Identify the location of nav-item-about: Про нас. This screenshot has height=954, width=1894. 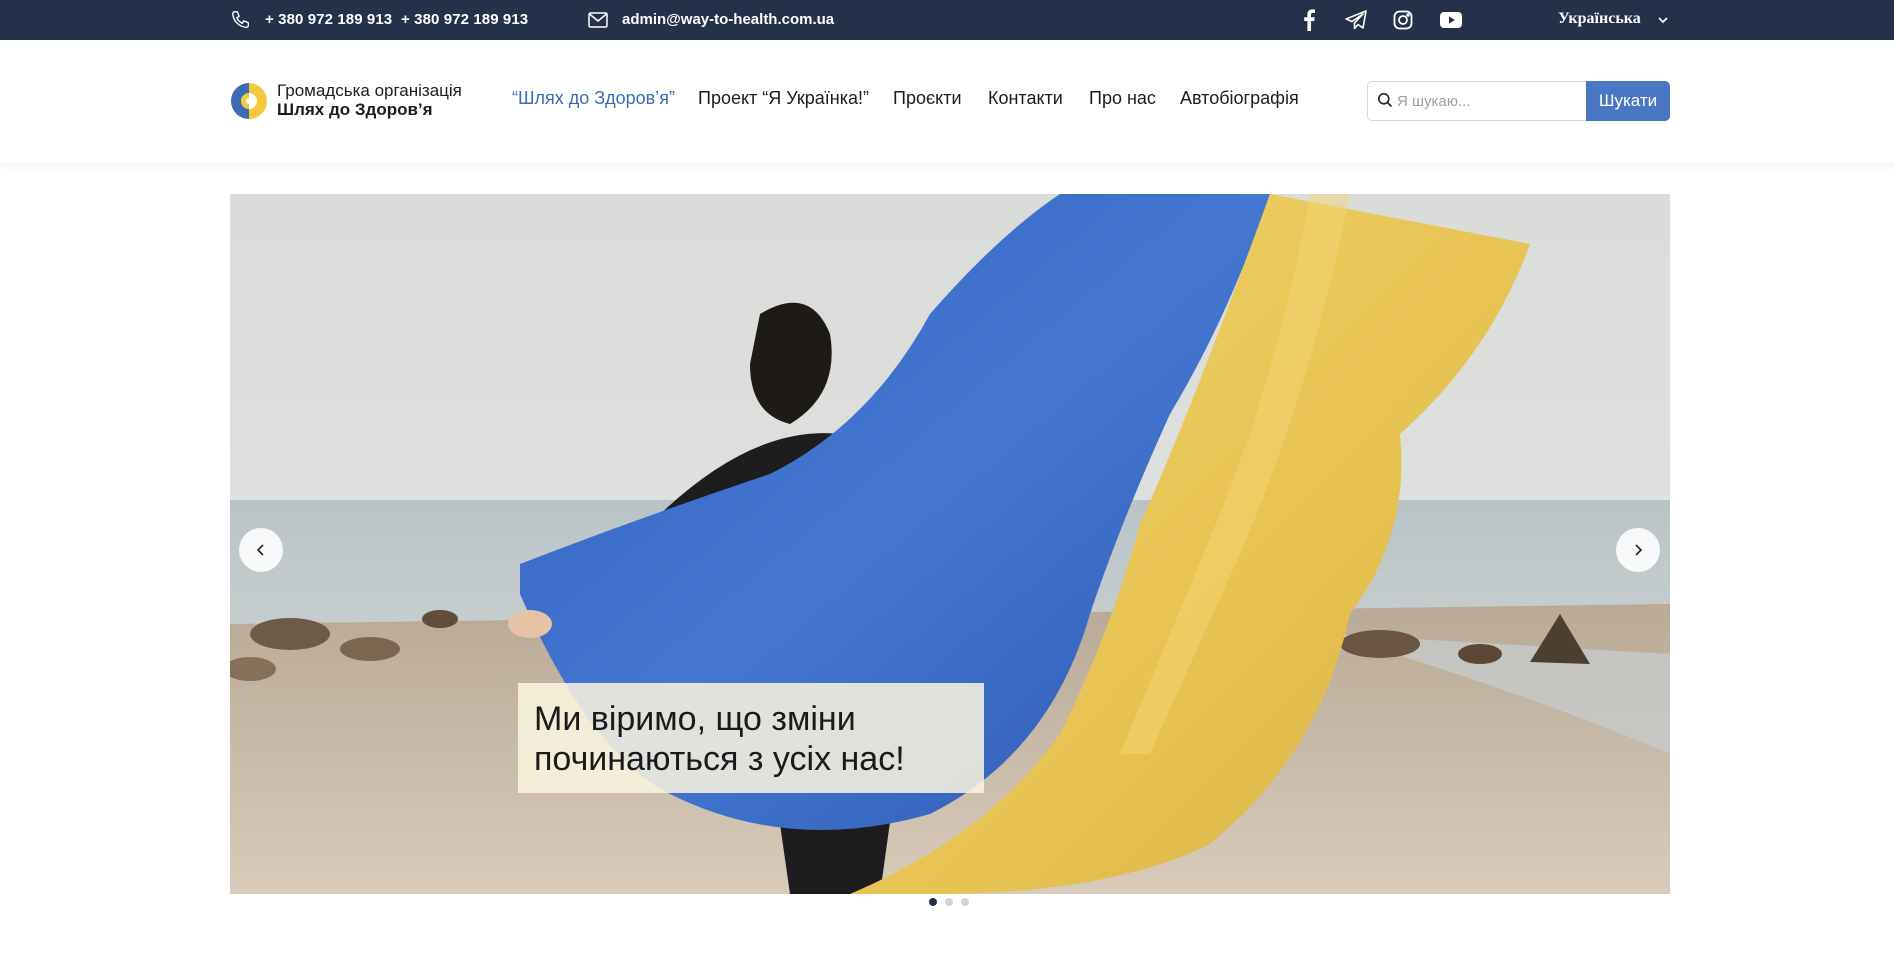
(1122, 98).